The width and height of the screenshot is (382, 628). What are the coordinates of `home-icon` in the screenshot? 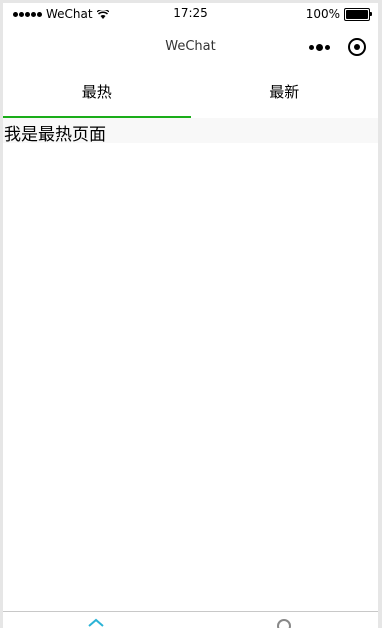 It's located at (96, 623).